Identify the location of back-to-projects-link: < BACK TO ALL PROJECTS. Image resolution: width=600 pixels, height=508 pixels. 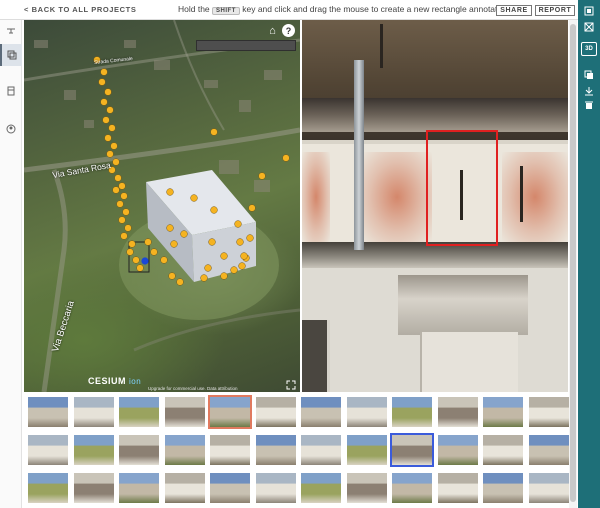
(80, 9).